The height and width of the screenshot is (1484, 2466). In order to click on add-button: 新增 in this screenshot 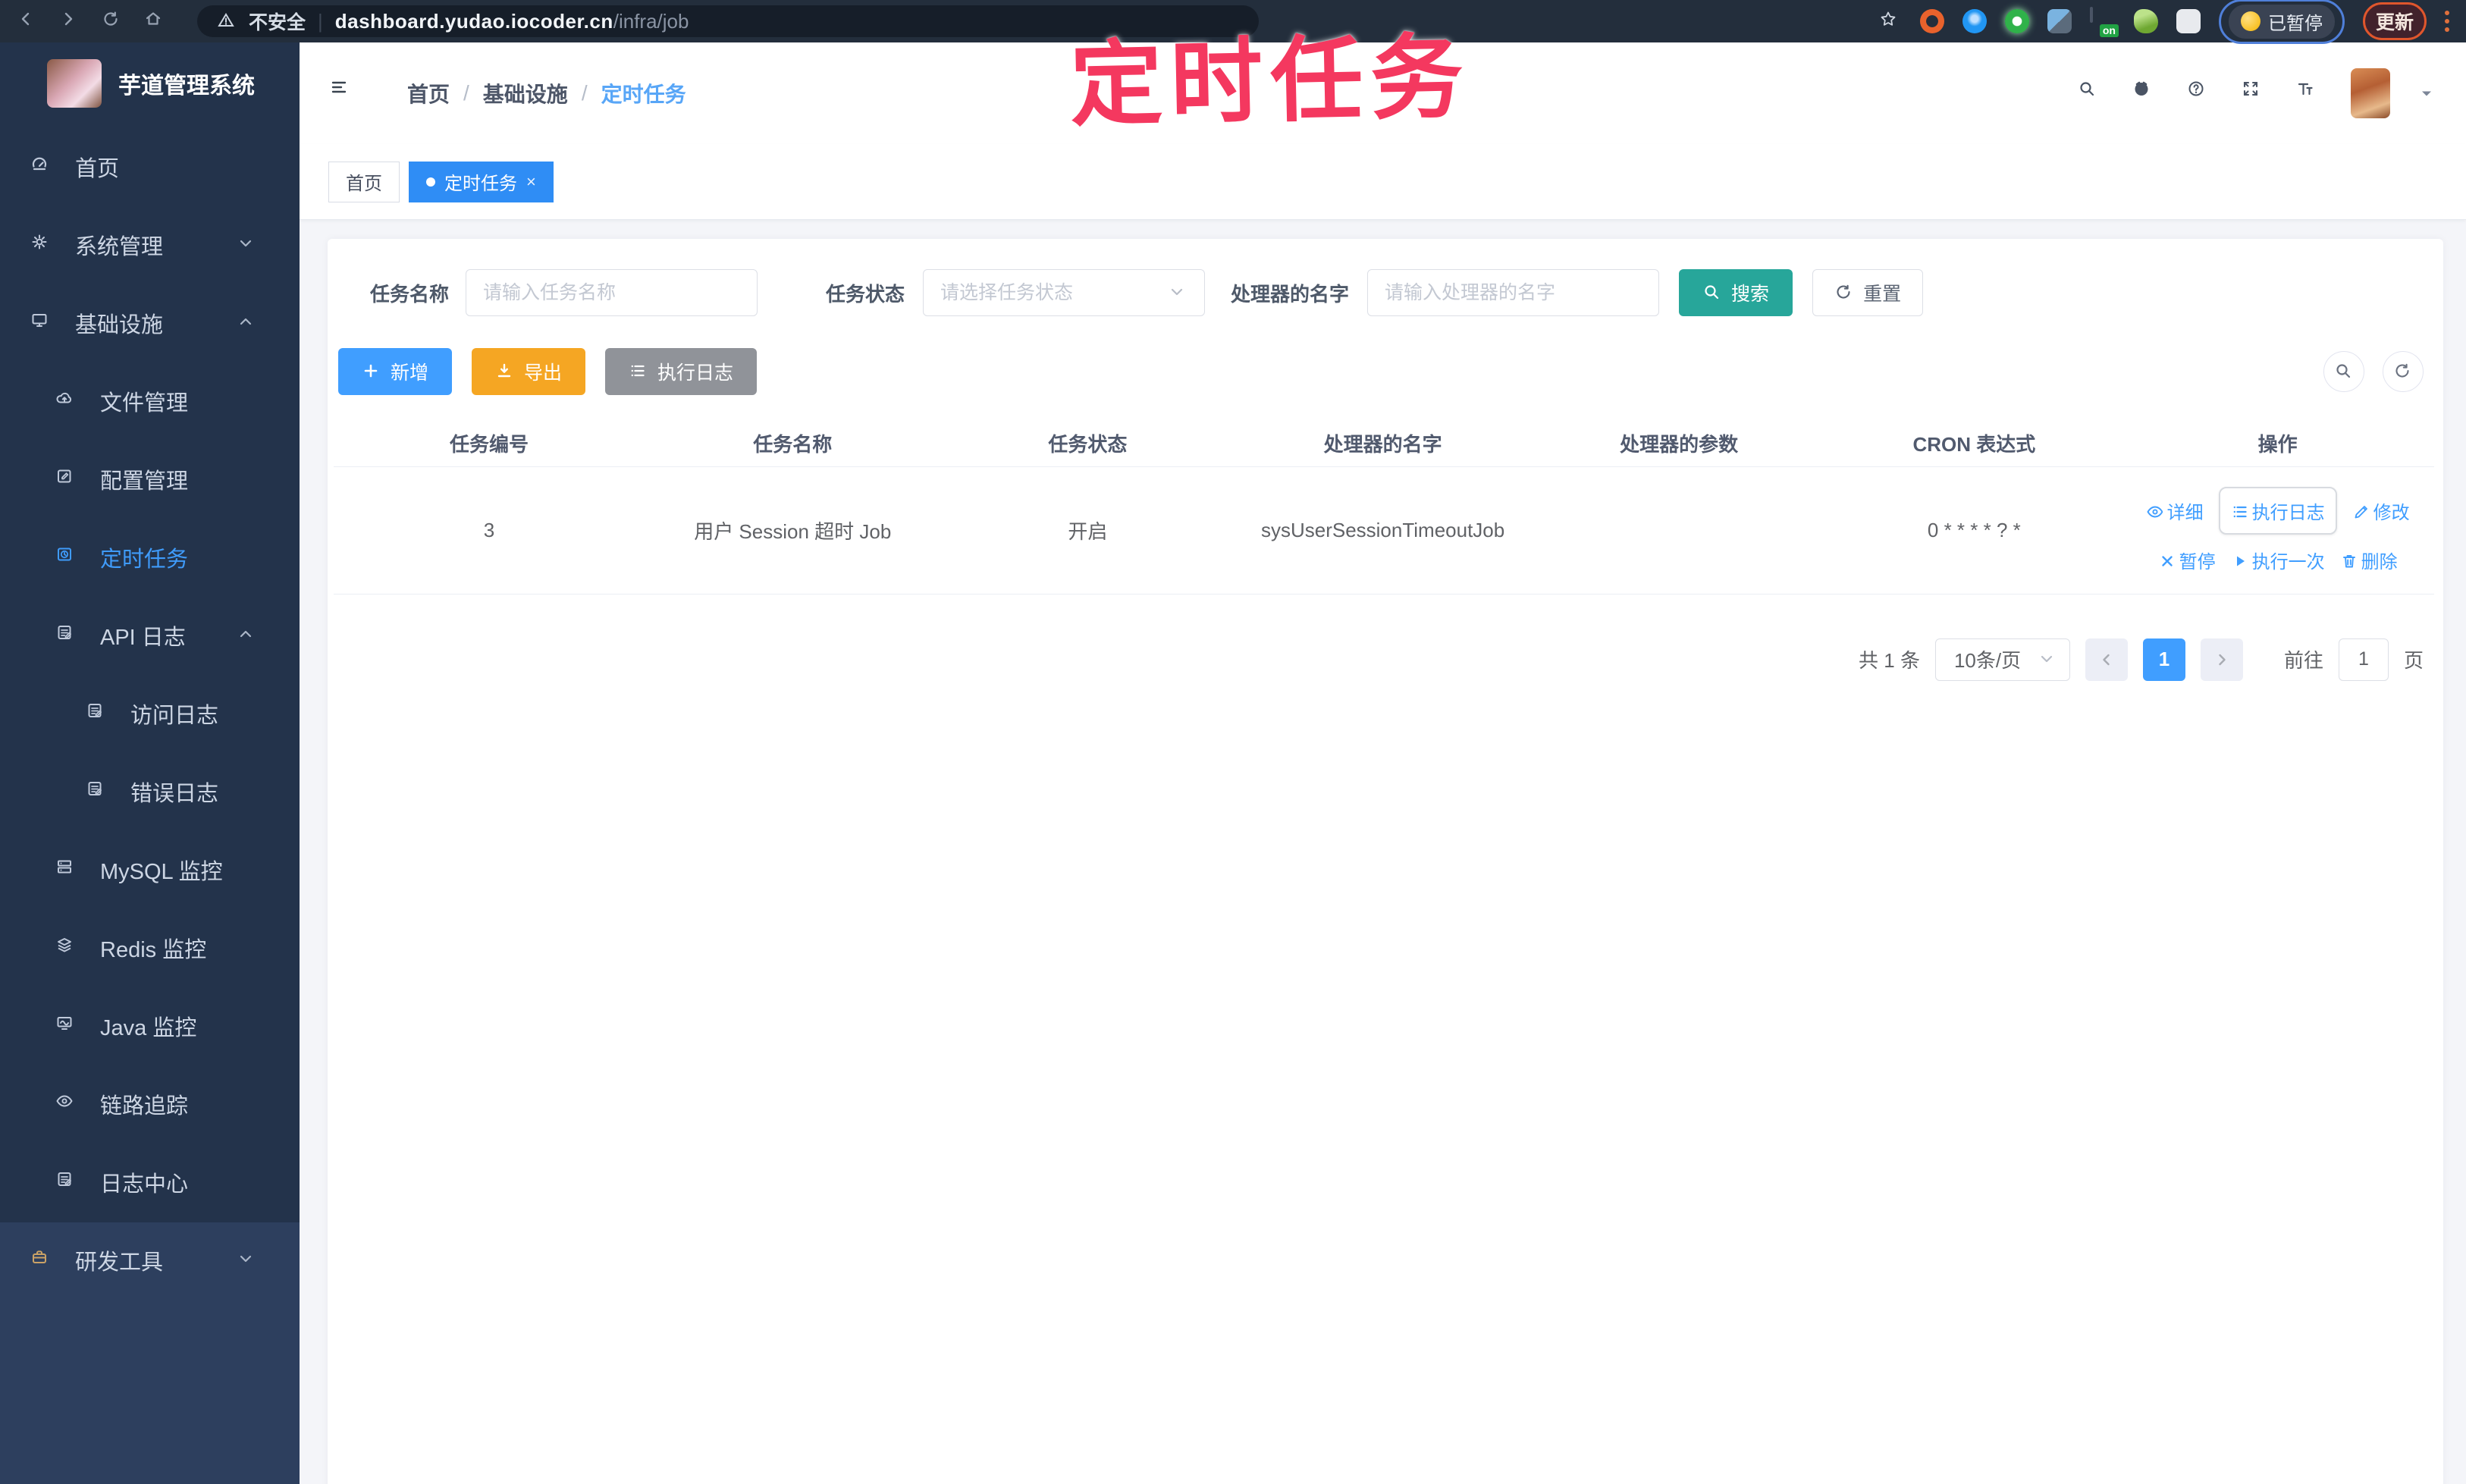, I will do `click(396, 372)`.